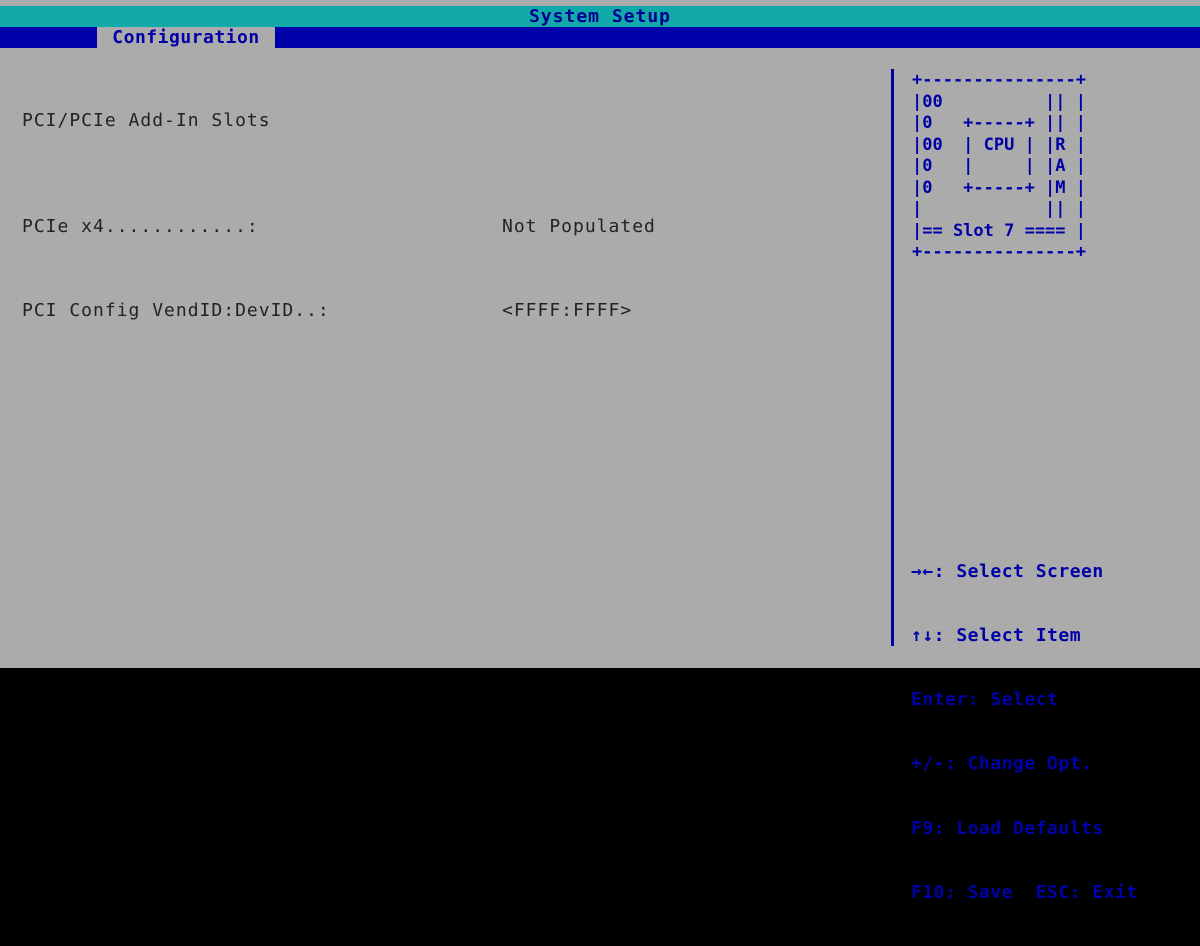 The image size is (1200, 946). I want to click on setting-label: PCI Config VendID:DevID..:, so click(176, 310).